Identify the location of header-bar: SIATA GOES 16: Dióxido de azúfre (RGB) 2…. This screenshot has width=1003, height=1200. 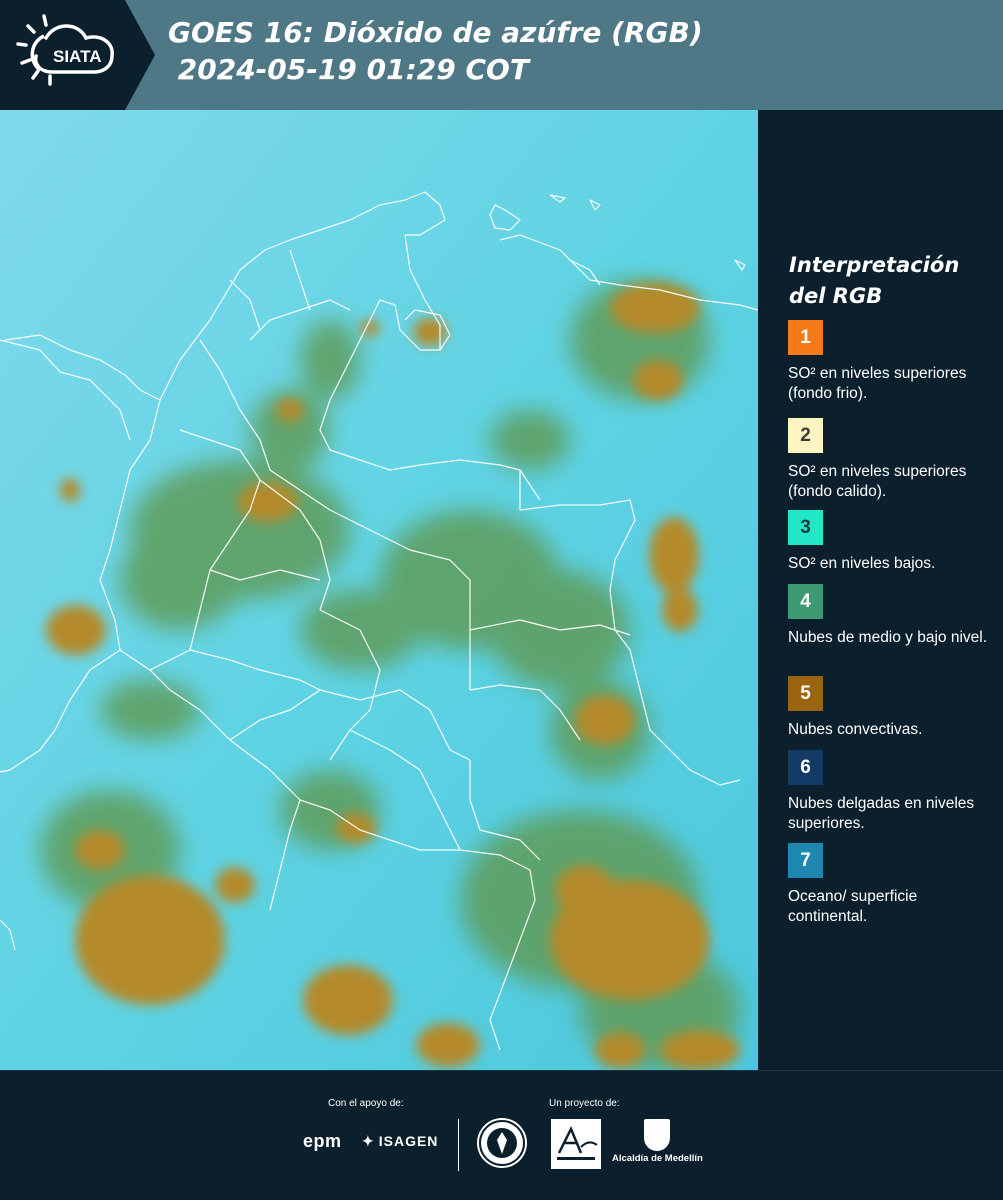
(501, 55).